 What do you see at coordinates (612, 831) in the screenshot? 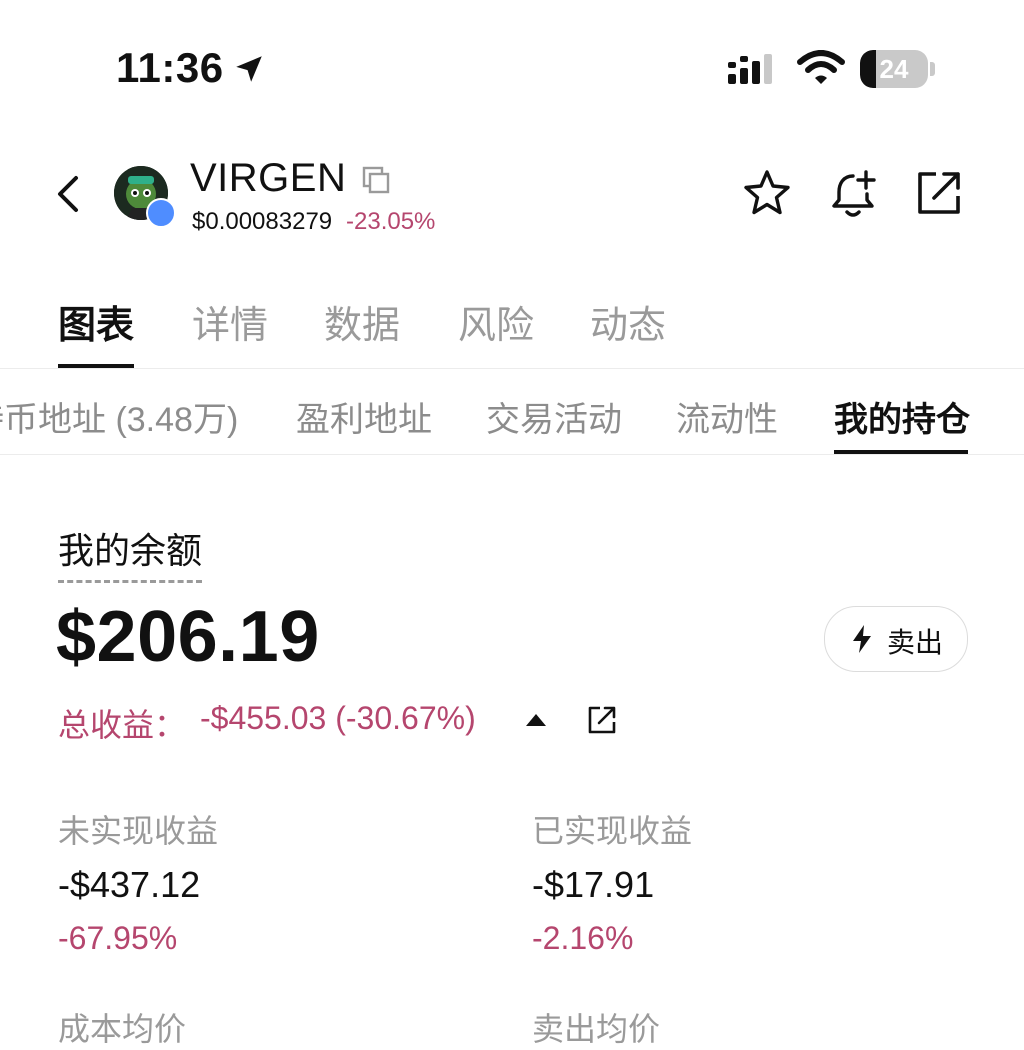
I see `realized-pnl-label: 已实现收益` at bounding box center [612, 831].